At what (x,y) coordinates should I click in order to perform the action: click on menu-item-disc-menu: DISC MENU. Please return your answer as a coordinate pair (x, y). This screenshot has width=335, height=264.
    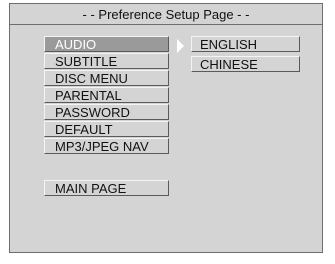
    Looking at the image, I should click on (106, 78).